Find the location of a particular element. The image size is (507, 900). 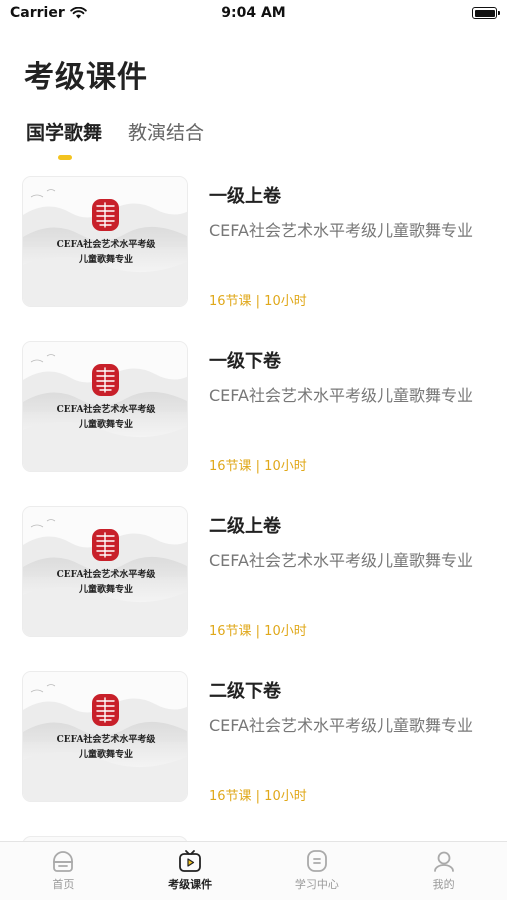

course-title: 二级下卷 is located at coordinates (245, 691).